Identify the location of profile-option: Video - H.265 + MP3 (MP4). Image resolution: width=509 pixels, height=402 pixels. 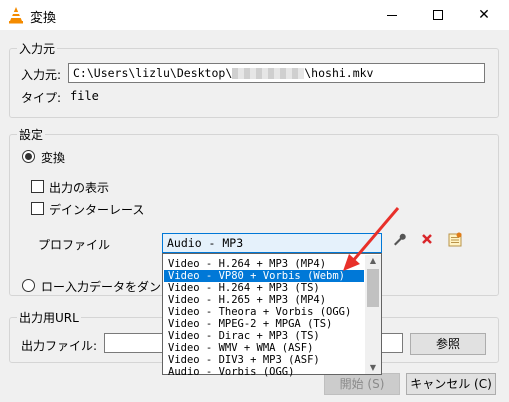
(264, 300).